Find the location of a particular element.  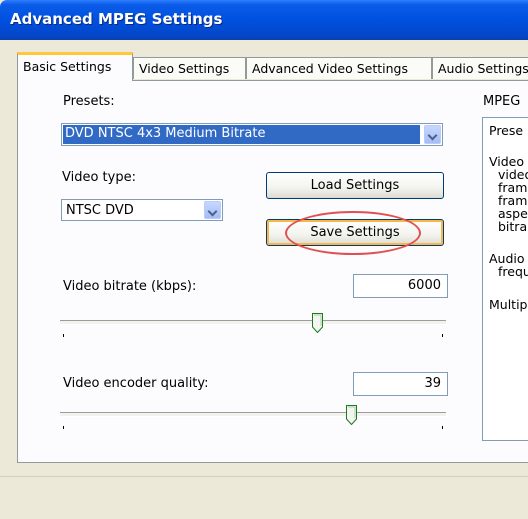

video-type-dropdown: NTSC DVD is located at coordinates (142, 210).